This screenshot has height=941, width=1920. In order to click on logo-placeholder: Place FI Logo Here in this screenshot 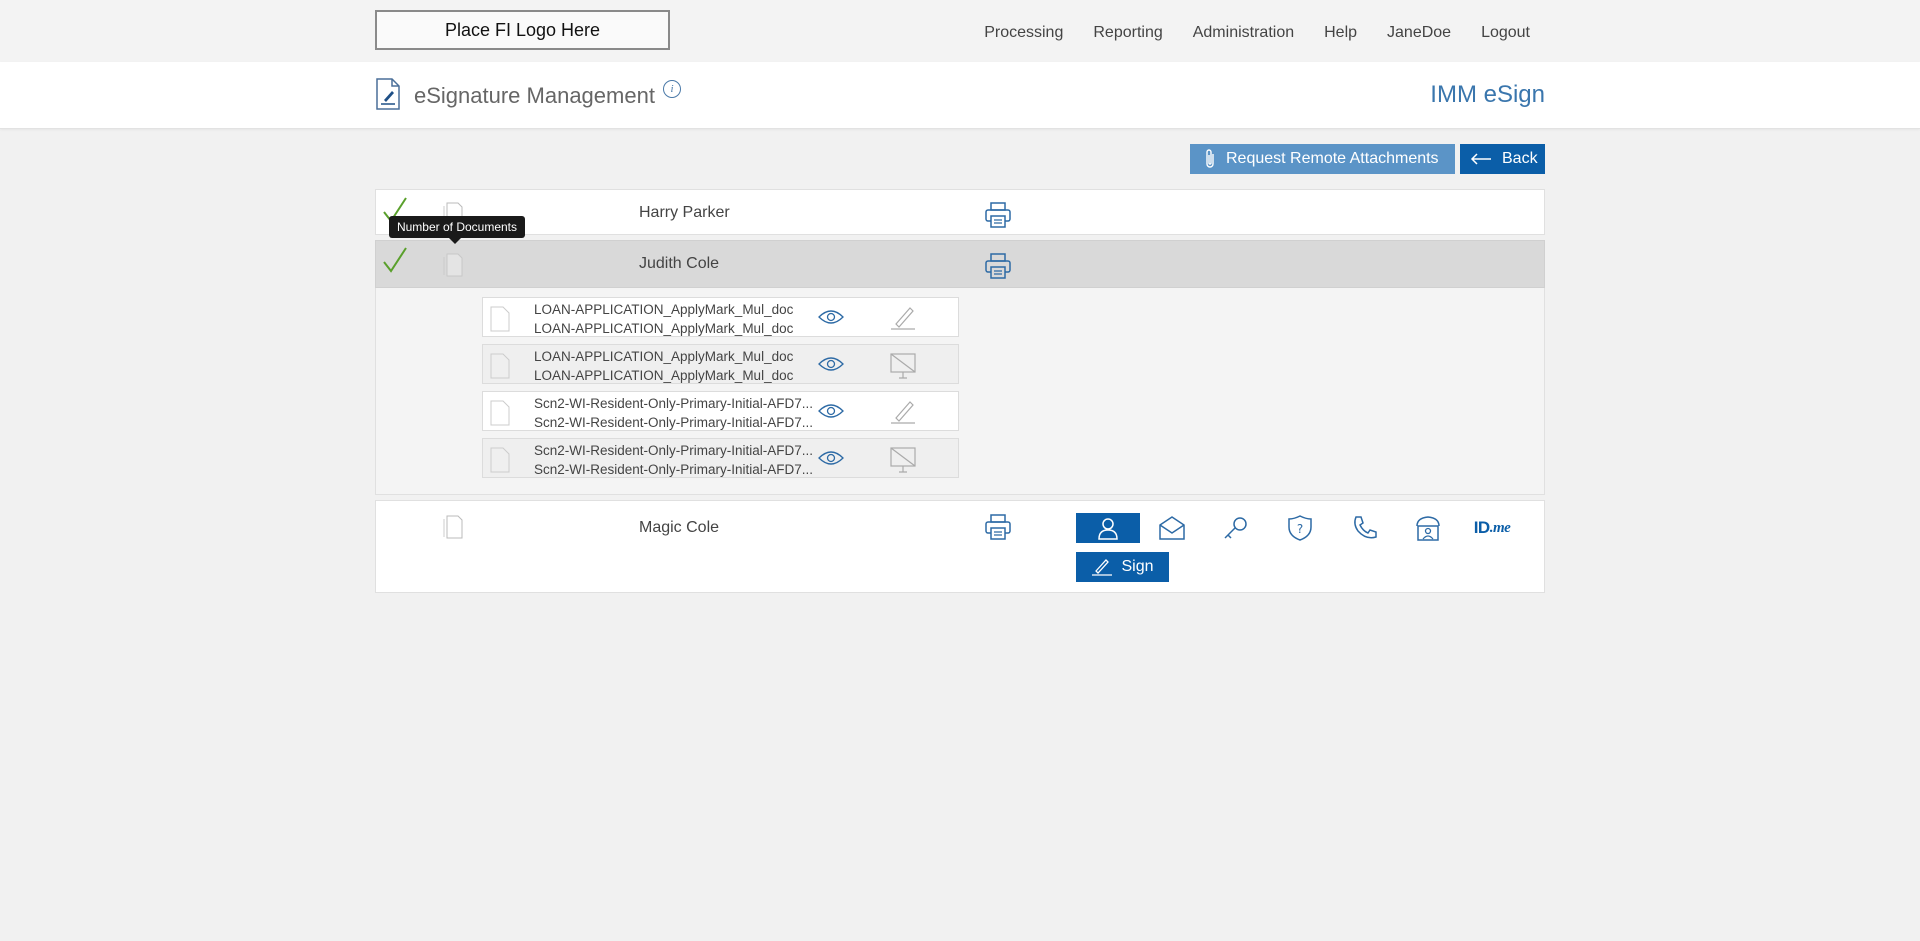, I will do `click(522, 30)`.